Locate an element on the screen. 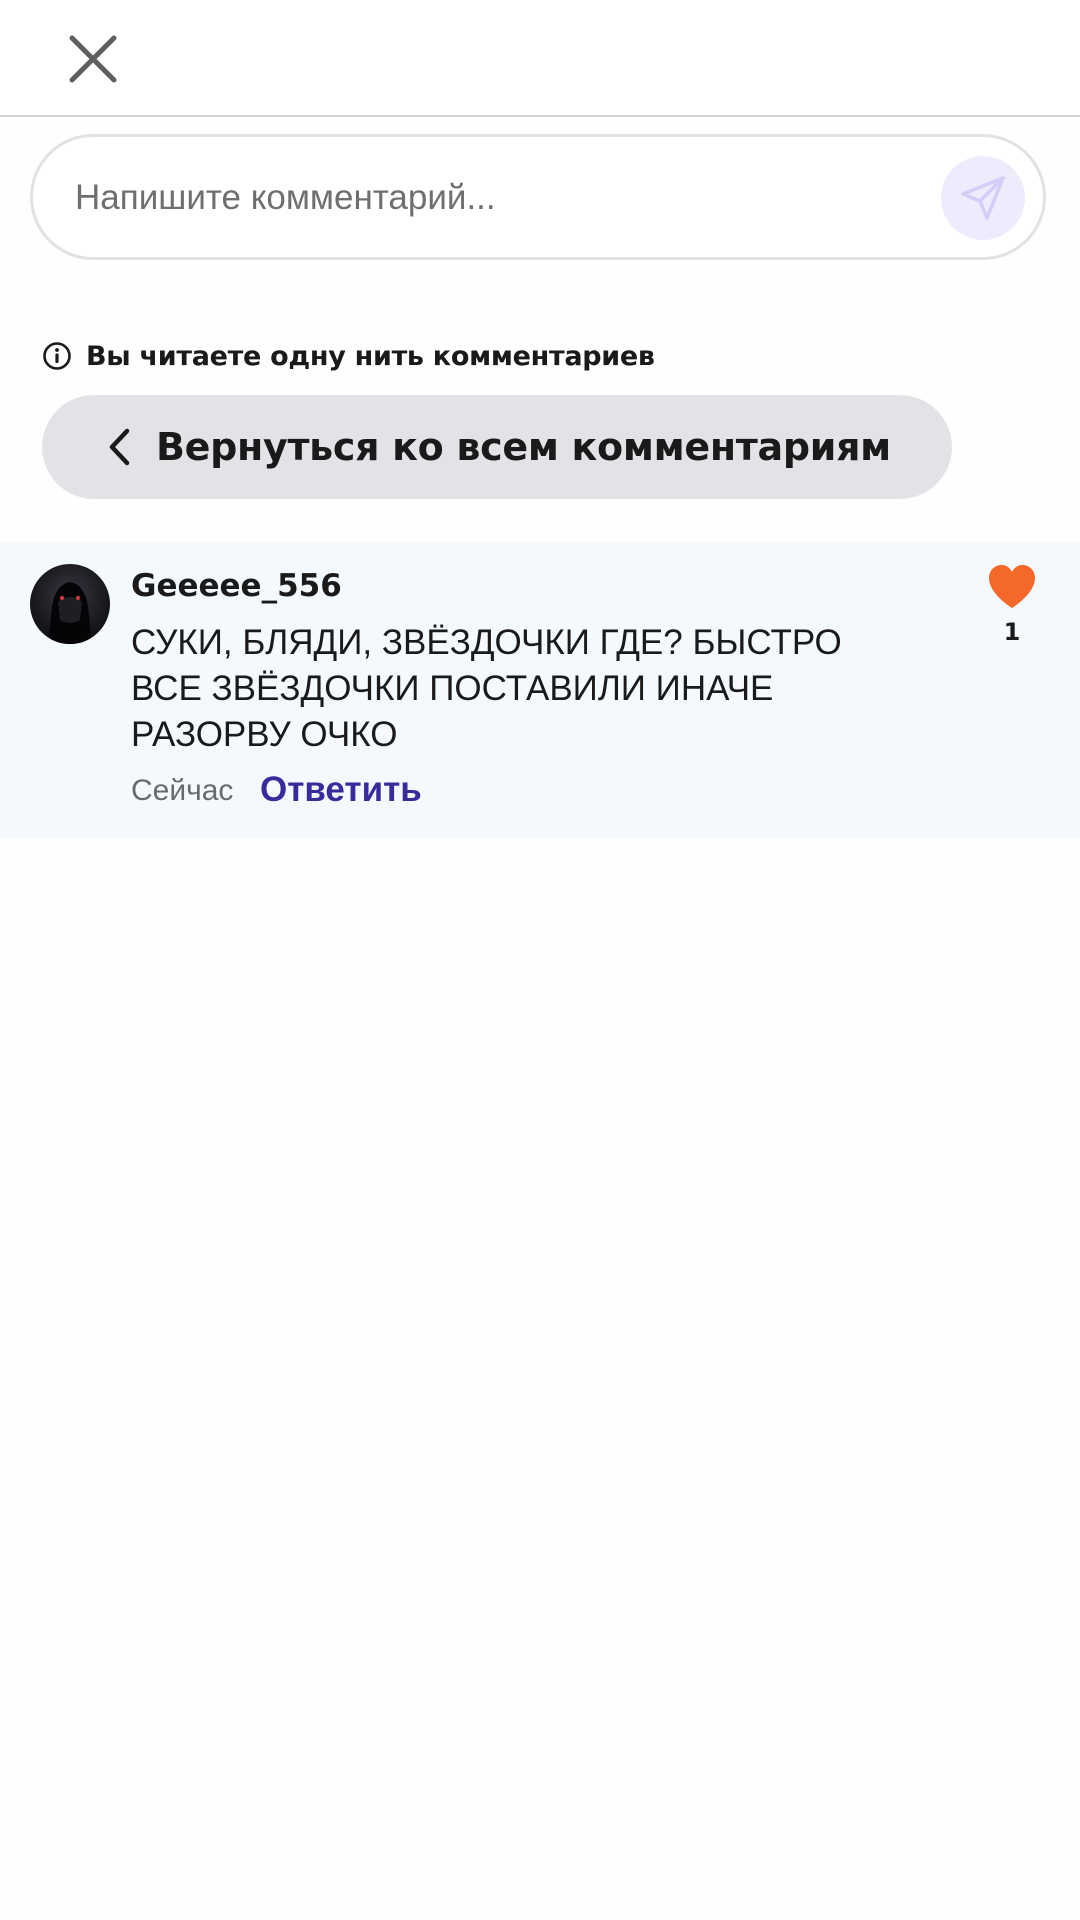 The width and height of the screenshot is (1080, 1920). comment-input is located at coordinates (505, 198).